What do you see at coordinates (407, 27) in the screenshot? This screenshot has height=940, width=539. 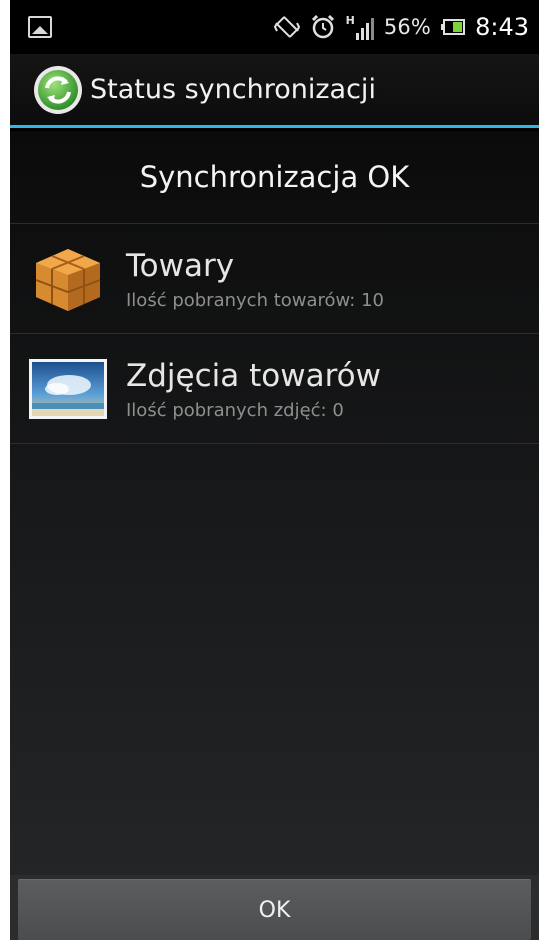 I see `battery-percent: 56%` at bounding box center [407, 27].